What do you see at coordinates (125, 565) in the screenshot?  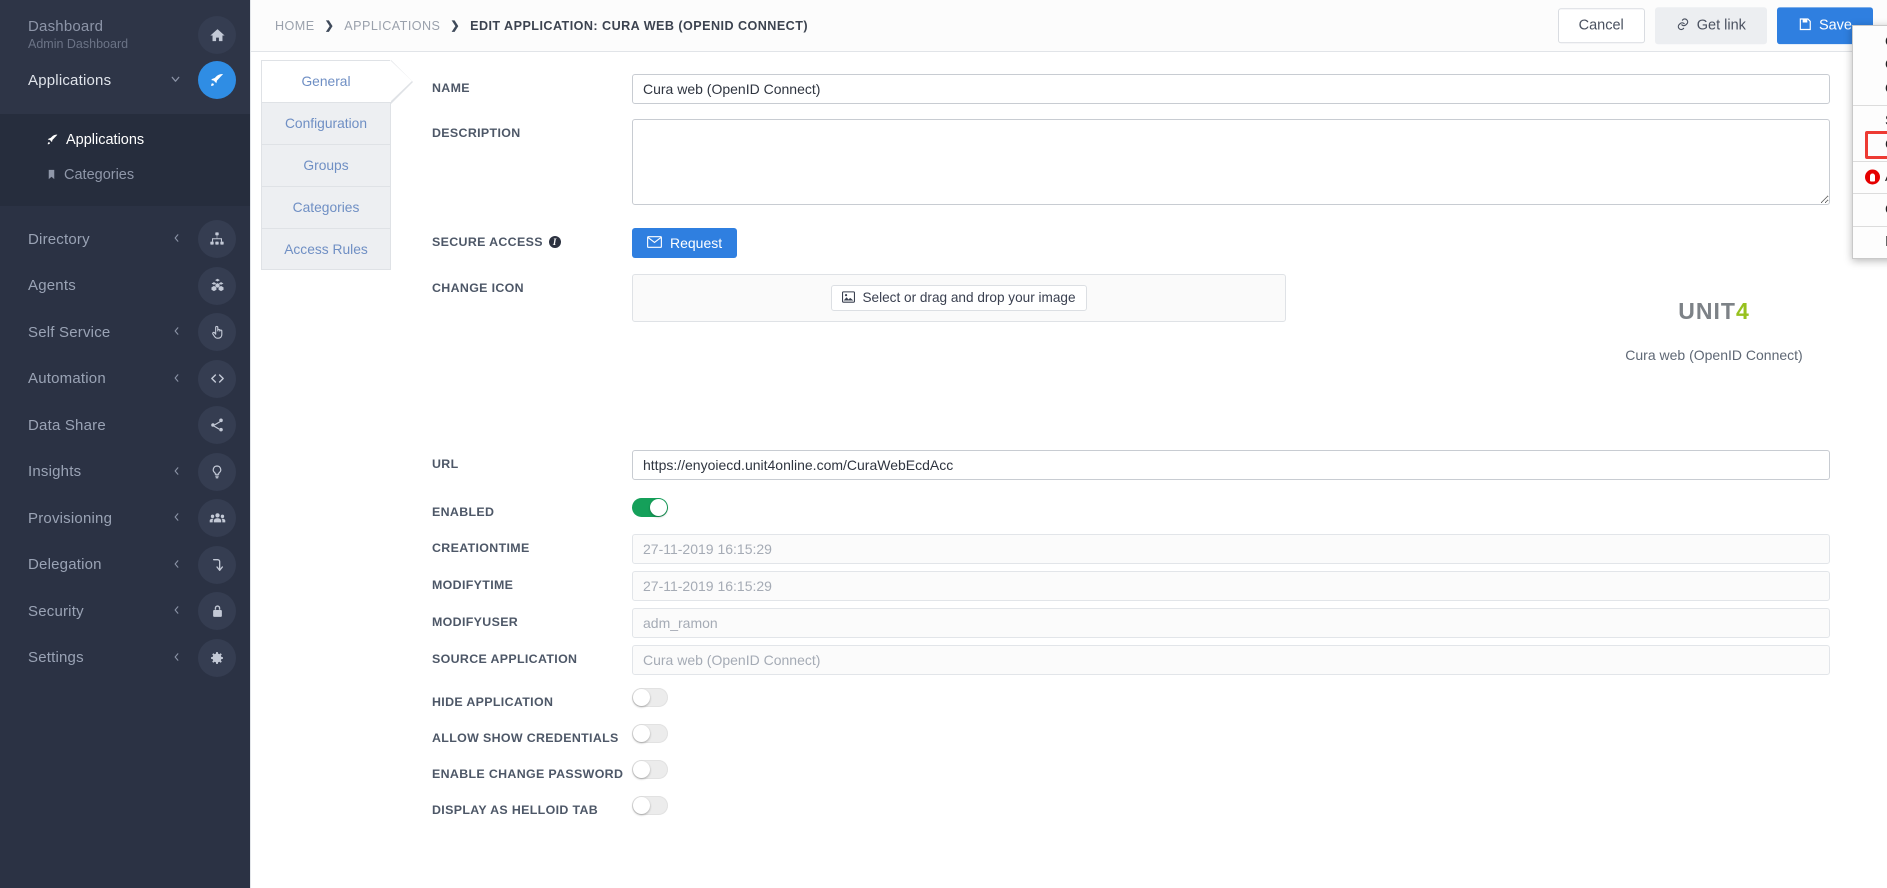 I see `sidebar-item-delegation: Delegation` at bounding box center [125, 565].